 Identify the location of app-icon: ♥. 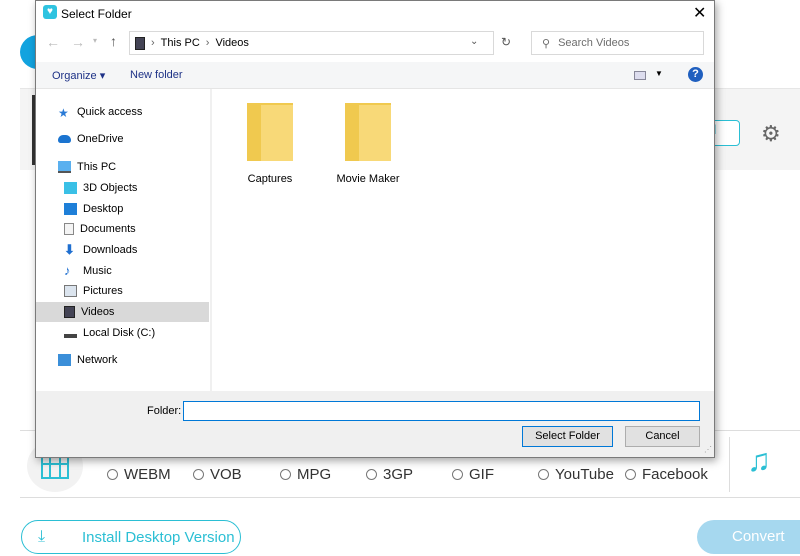
(50, 12).